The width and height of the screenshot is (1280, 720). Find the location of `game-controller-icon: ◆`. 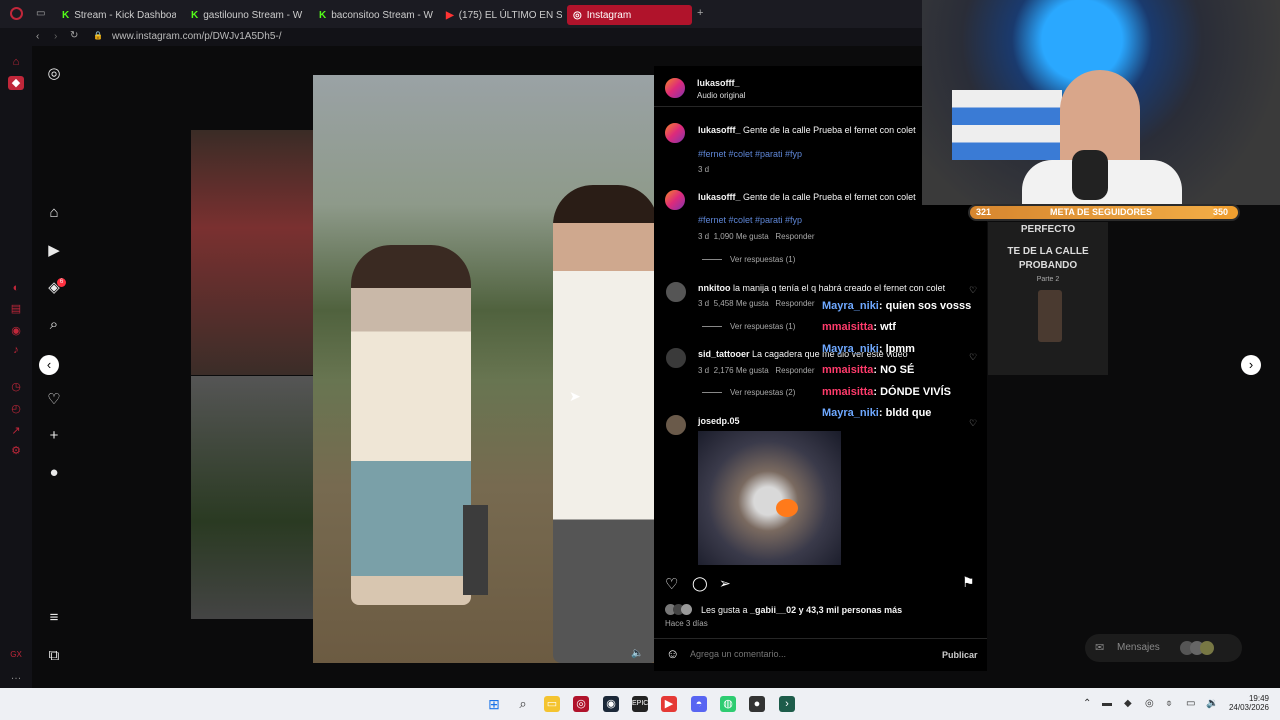

game-controller-icon: ◆ is located at coordinates (16, 83).